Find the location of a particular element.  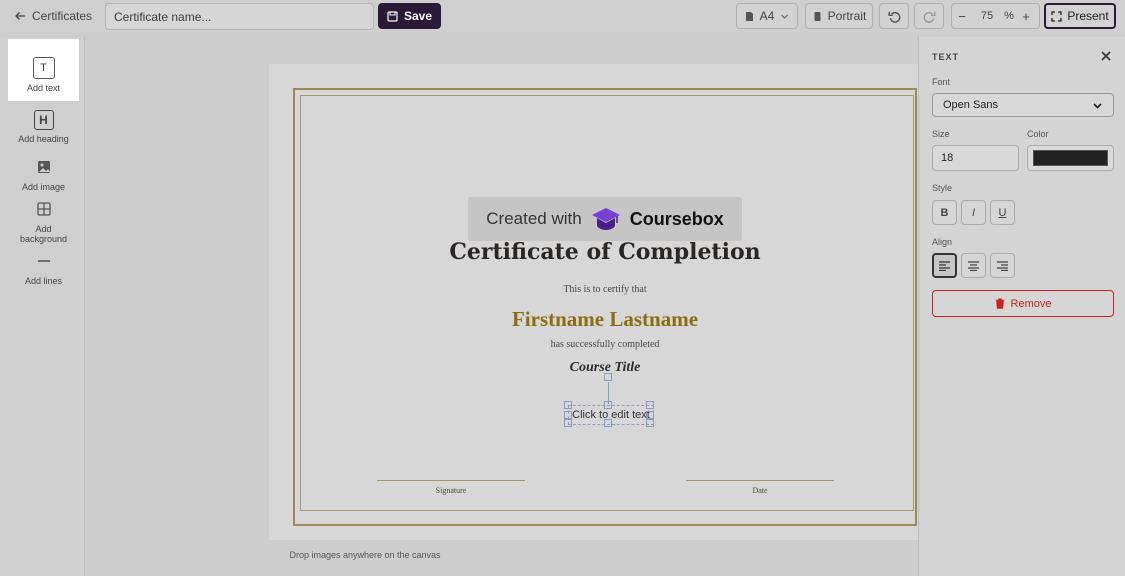

save-icon is located at coordinates (392, 16).